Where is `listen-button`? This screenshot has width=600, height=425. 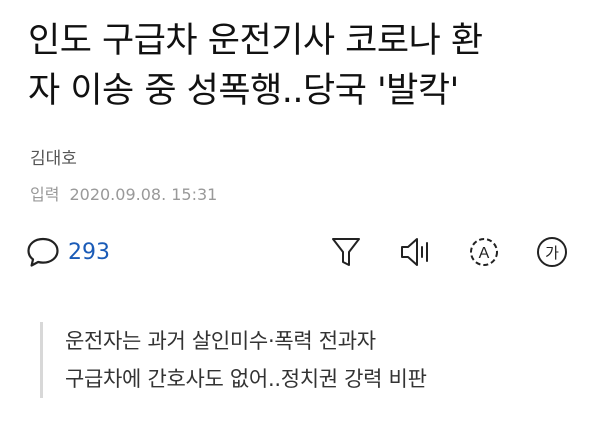
listen-button is located at coordinates (416, 252).